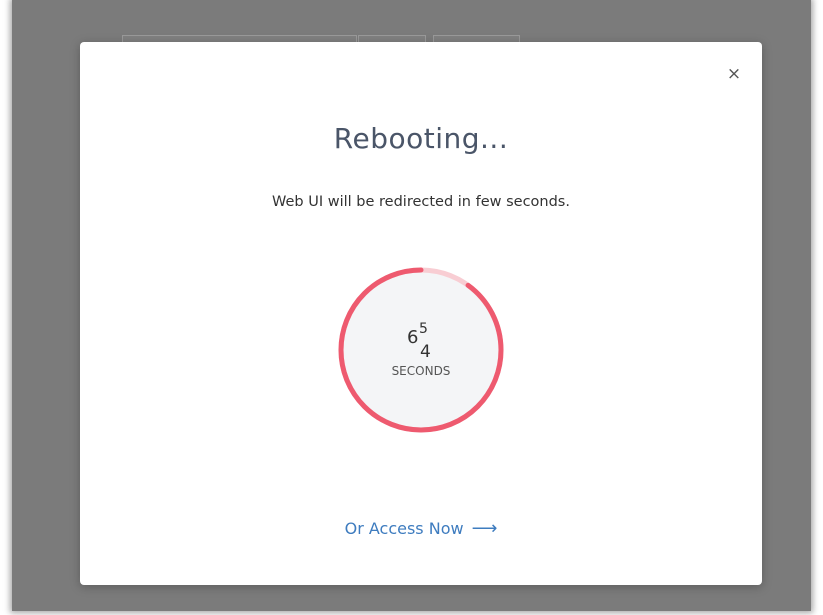  Describe the element at coordinates (484, 528) in the screenshot. I see `arrow-right-icon: ⟶` at that location.